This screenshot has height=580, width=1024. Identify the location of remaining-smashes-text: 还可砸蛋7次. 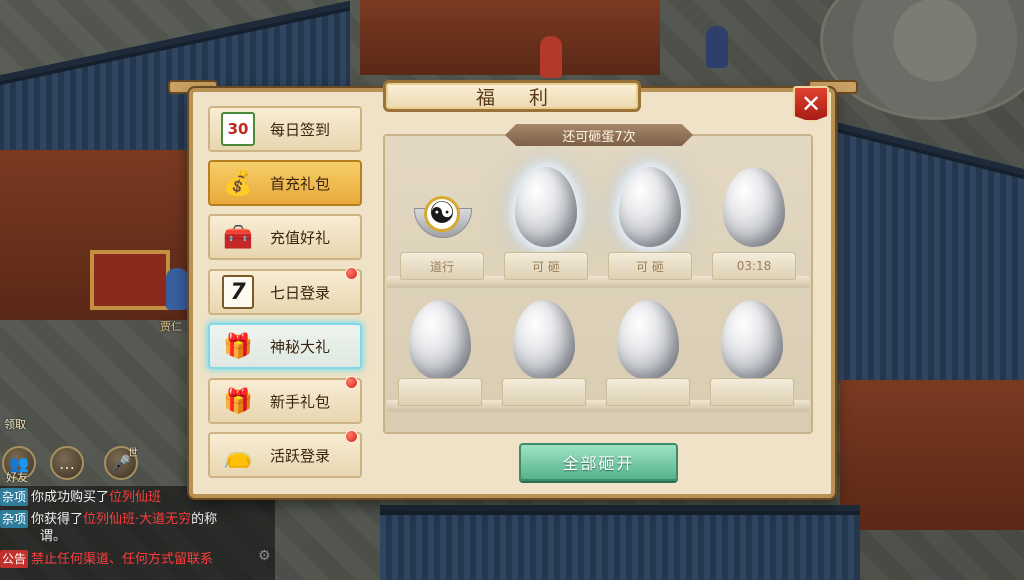
(599, 137).